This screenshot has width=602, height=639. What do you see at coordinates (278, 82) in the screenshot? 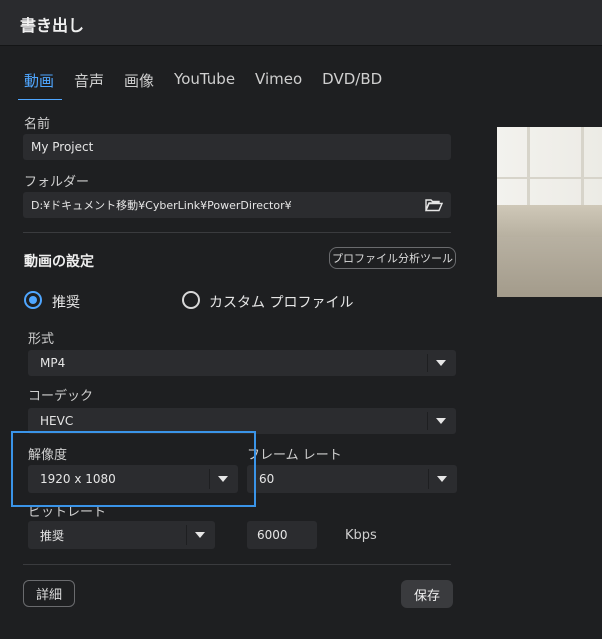
I see `tab-vimeo: Vimeo` at bounding box center [278, 82].